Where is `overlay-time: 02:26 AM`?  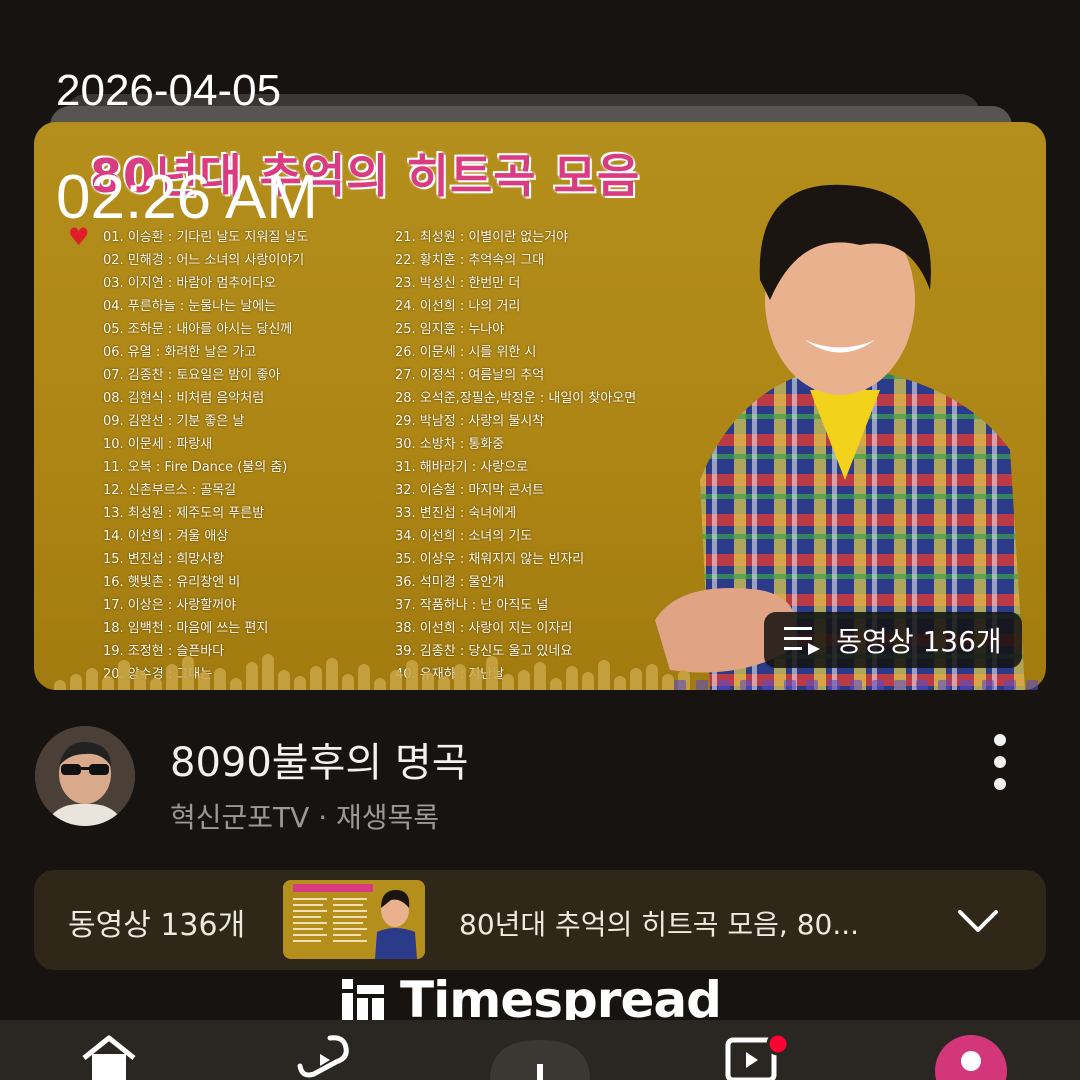
overlay-time: 02:26 AM is located at coordinates (187, 197).